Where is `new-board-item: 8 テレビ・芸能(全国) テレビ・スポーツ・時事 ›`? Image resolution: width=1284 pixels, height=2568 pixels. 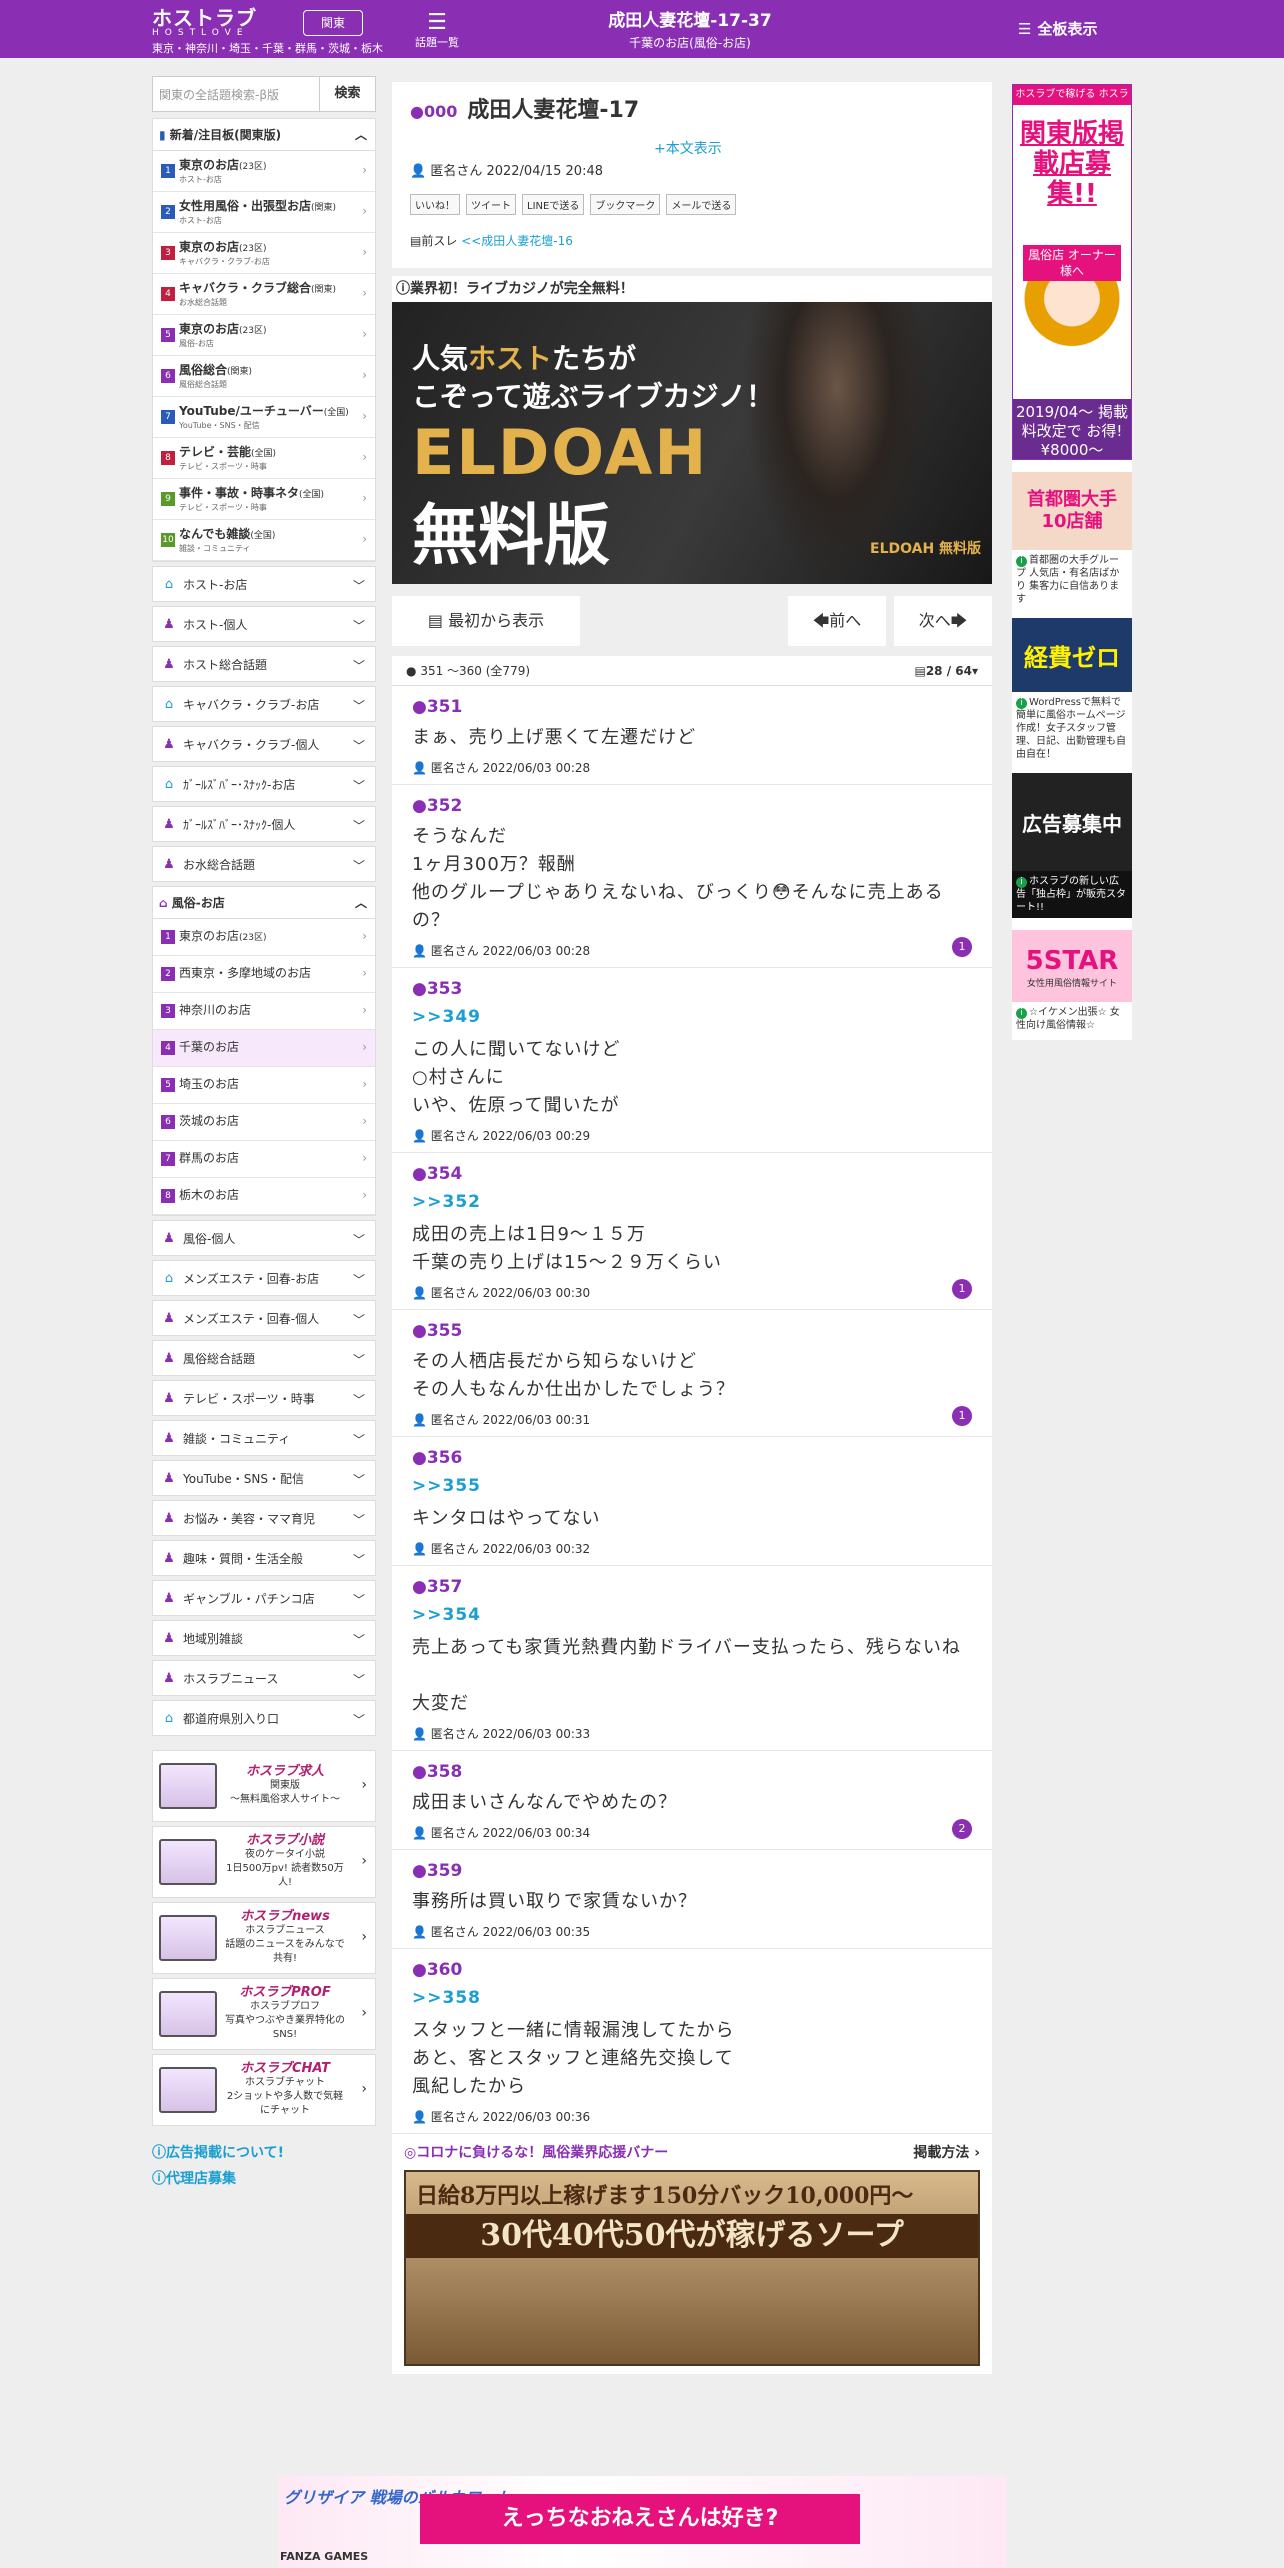
new-board-item: 8 テレビ・芸能(全国) テレビ・スポーツ・時事 › is located at coordinates (264, 458).